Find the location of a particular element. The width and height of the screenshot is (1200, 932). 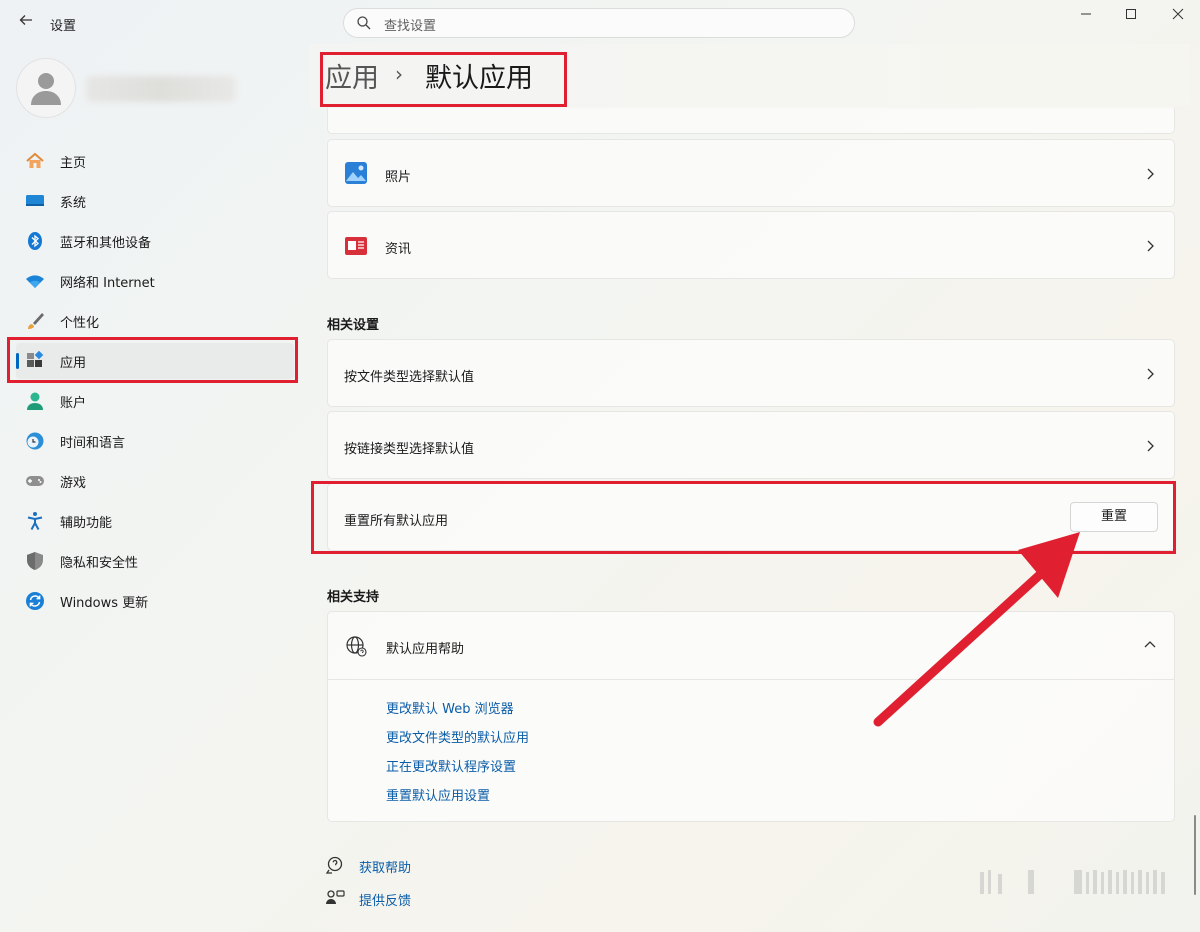

maximize-icon is located at coordinates (1131, 14).